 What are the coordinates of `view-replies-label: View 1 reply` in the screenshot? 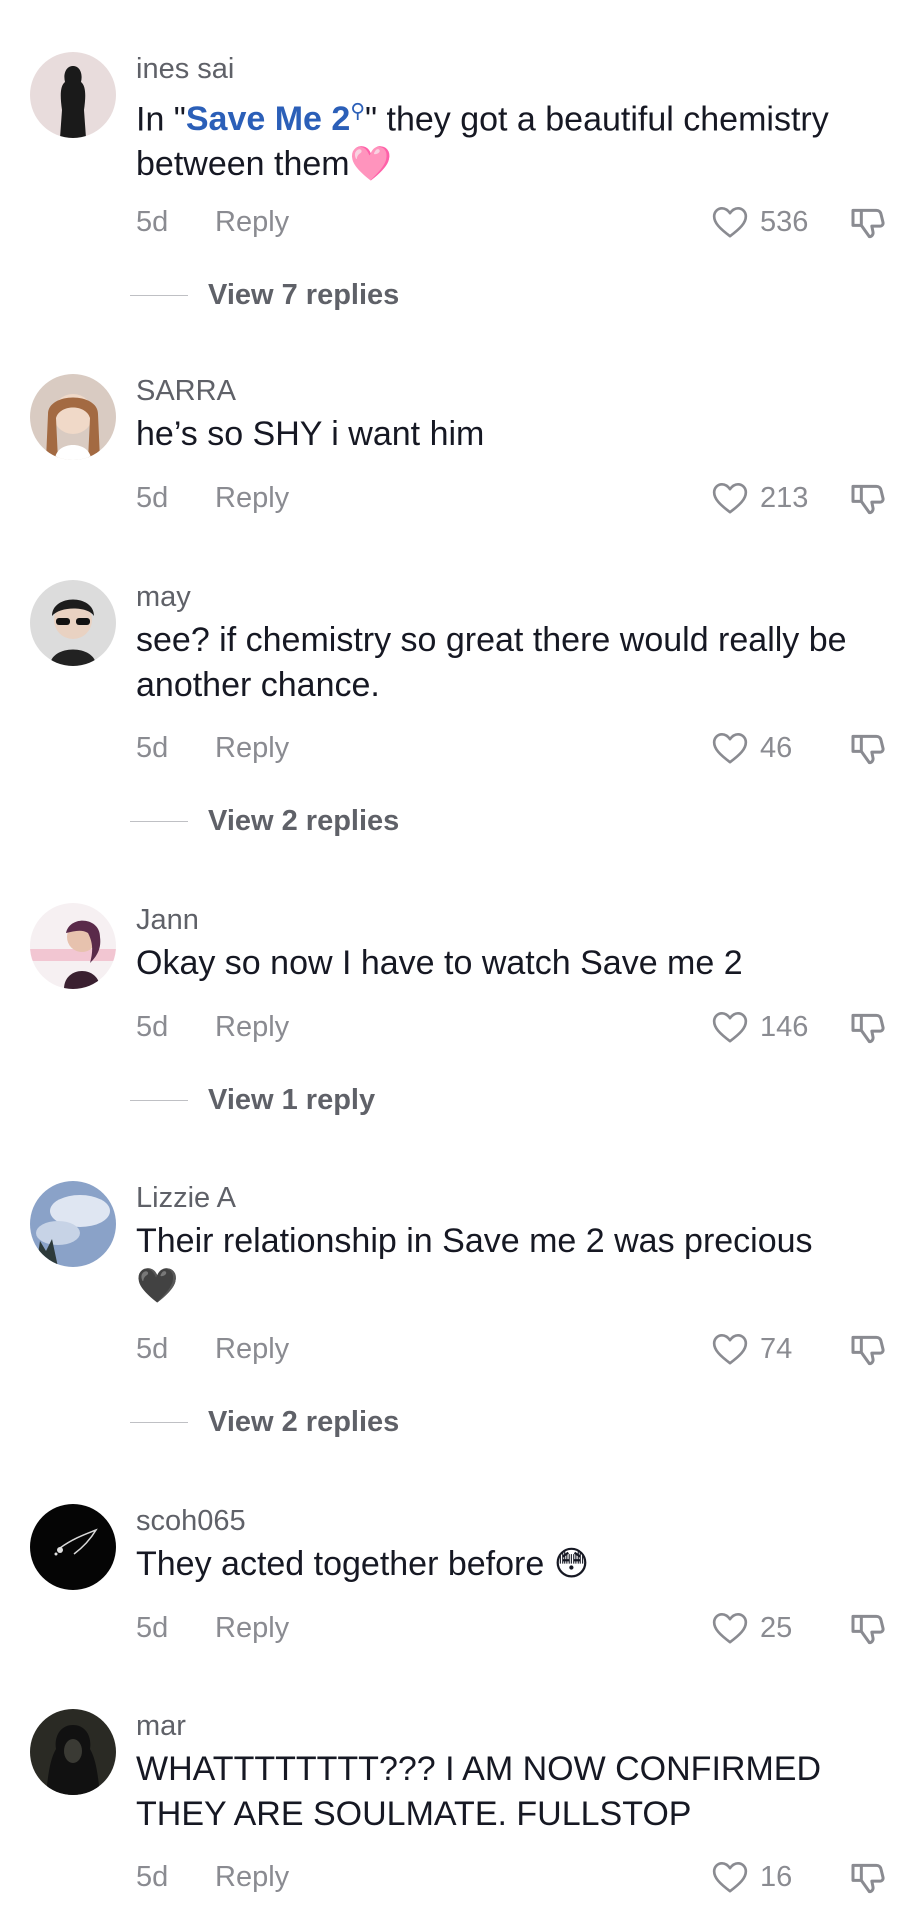 It's located at (291, 1100).